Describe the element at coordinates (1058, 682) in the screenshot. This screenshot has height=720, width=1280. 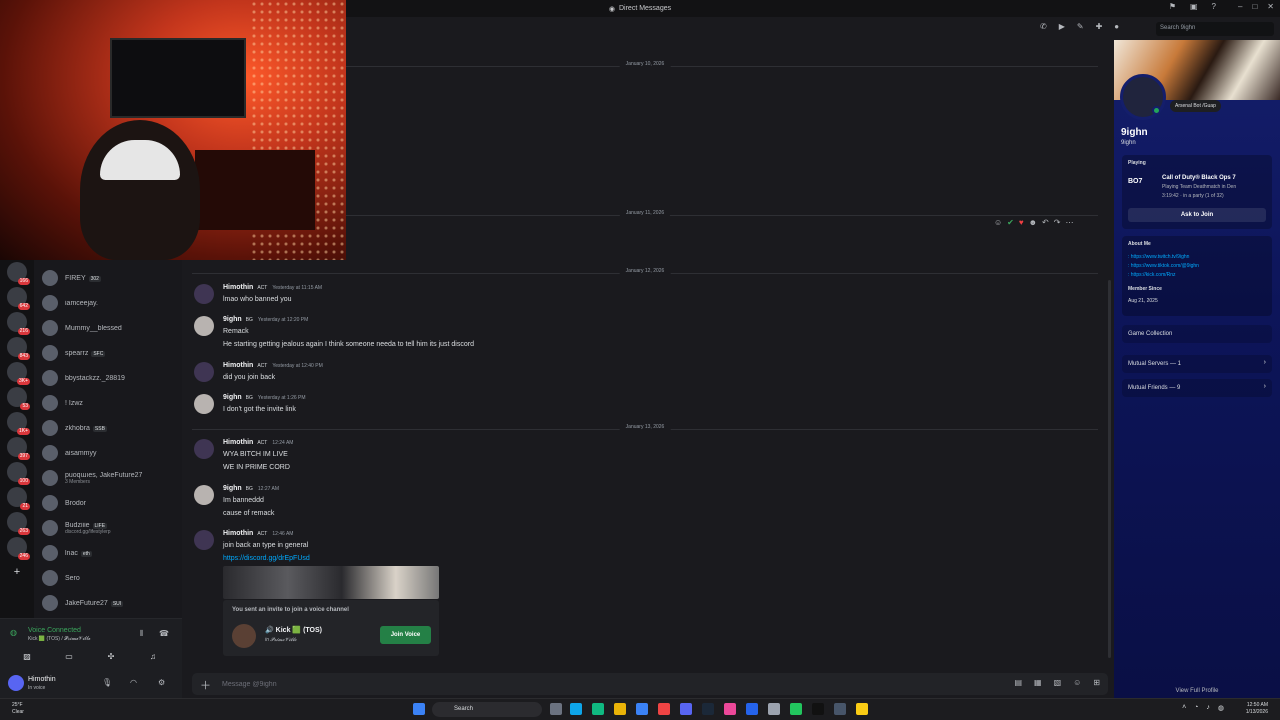
I see `sticker-icon: ▧` at that location.